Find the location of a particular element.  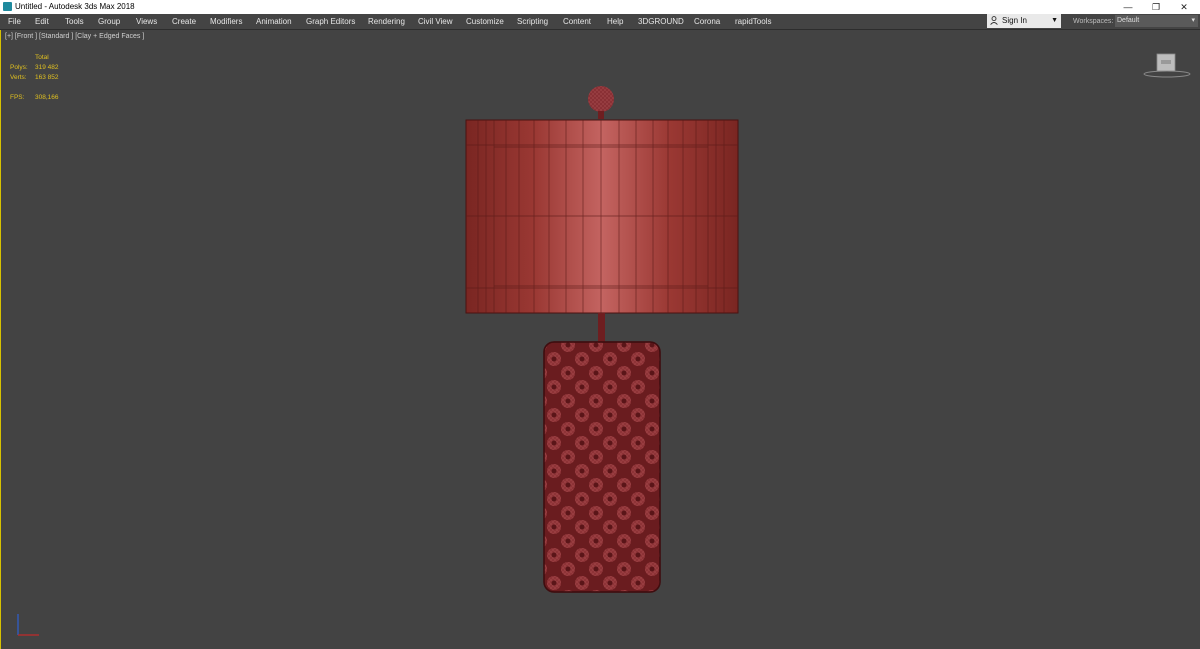

menu-create: Create is located at coordinates (184, 21).